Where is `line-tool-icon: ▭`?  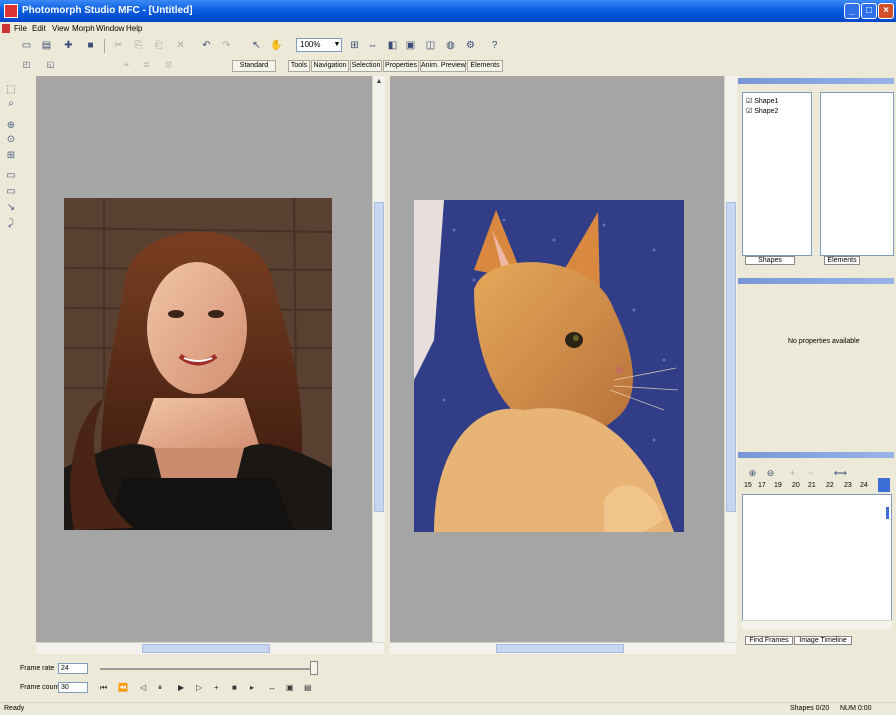 line-tool-icon: ▭ is located at coordinates (11, 176).